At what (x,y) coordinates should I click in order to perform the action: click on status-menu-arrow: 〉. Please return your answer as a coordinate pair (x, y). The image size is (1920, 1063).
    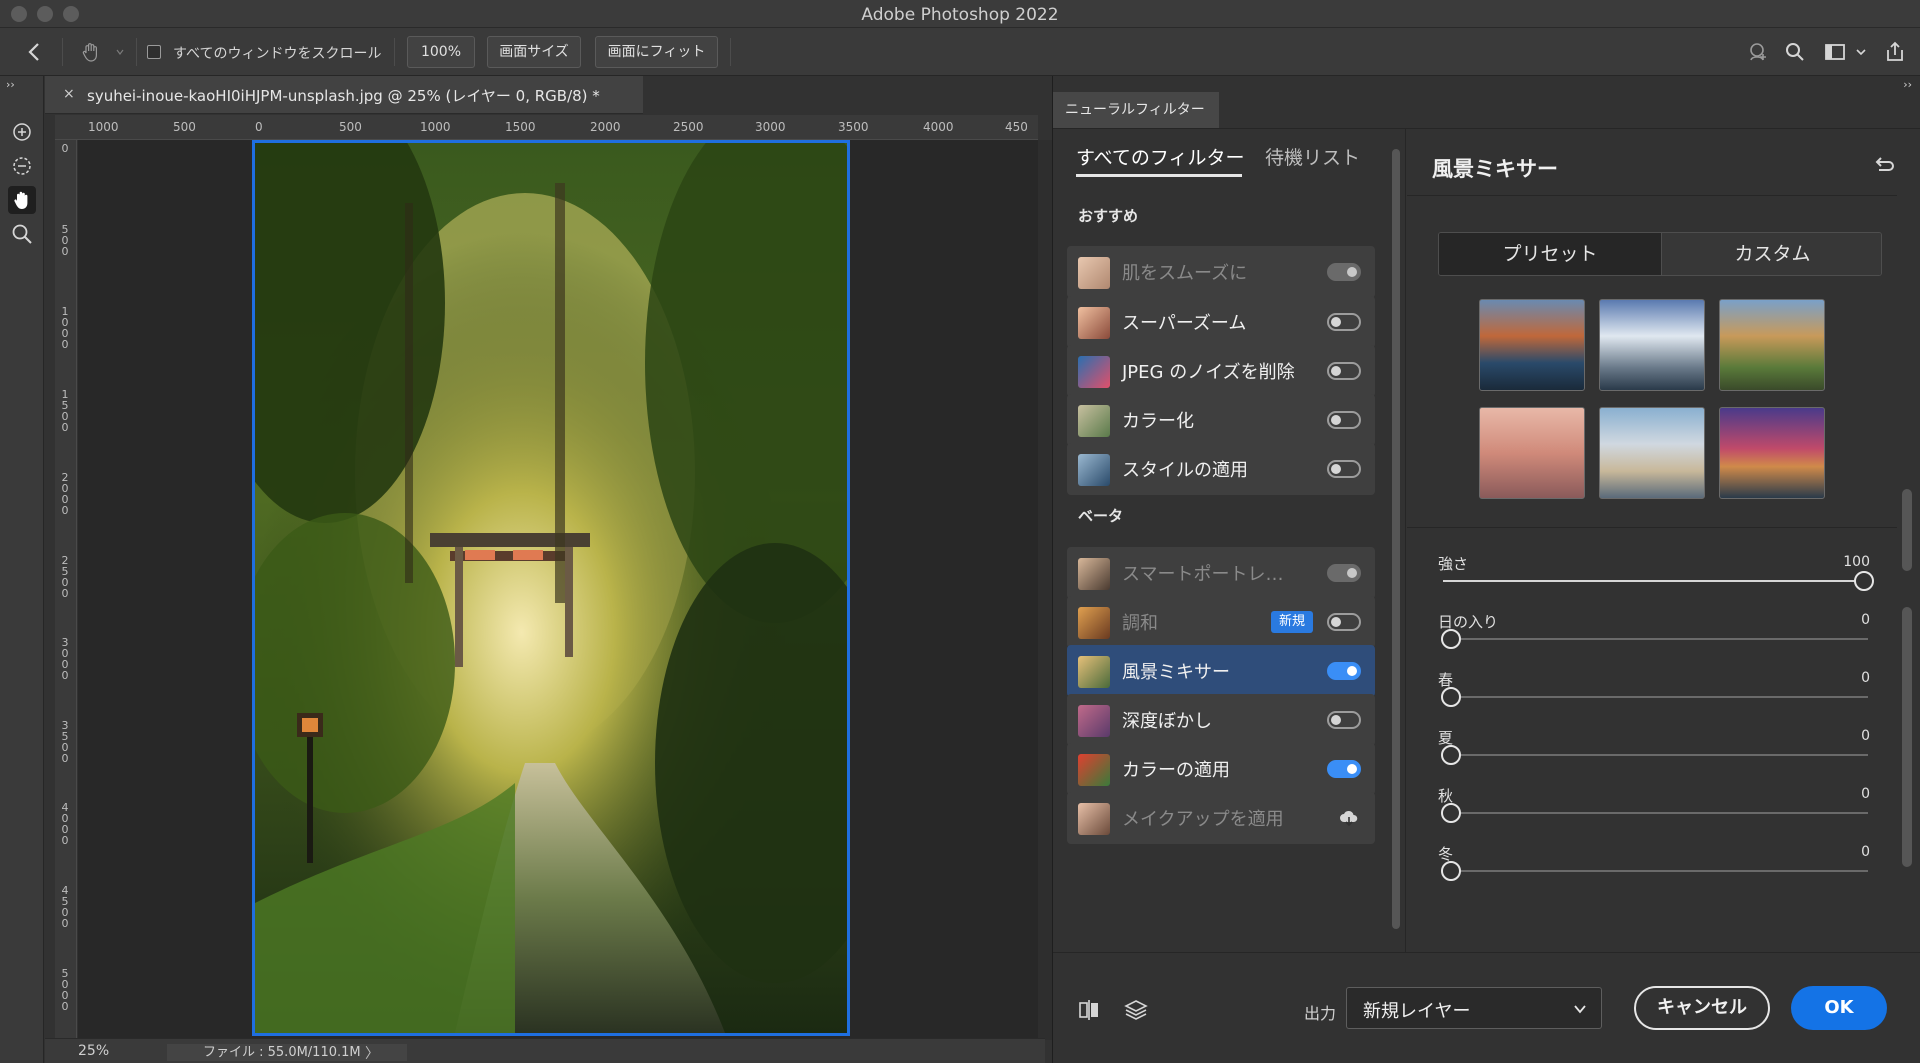
    Looking at the image, I should click on (372, 1053).